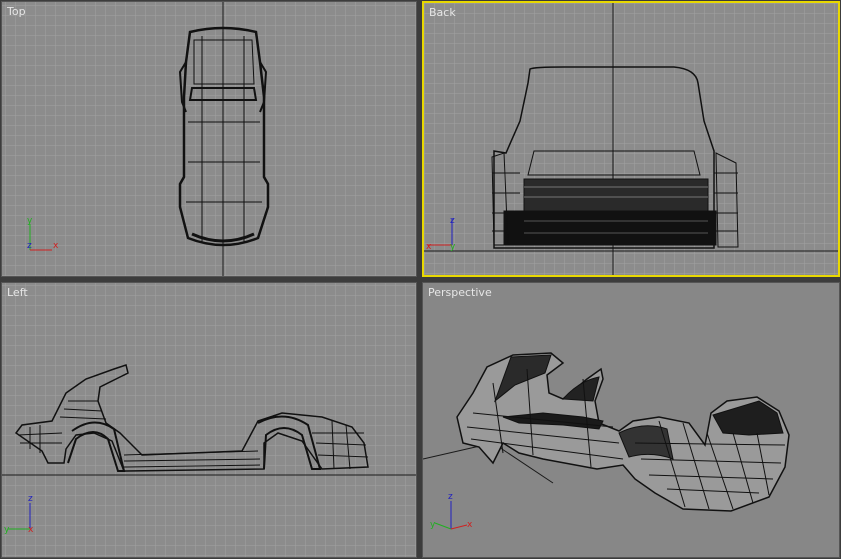  Describe the element at coordinates (623, 432) in the screenshot. I see `car-perspective-mesh` at that location.